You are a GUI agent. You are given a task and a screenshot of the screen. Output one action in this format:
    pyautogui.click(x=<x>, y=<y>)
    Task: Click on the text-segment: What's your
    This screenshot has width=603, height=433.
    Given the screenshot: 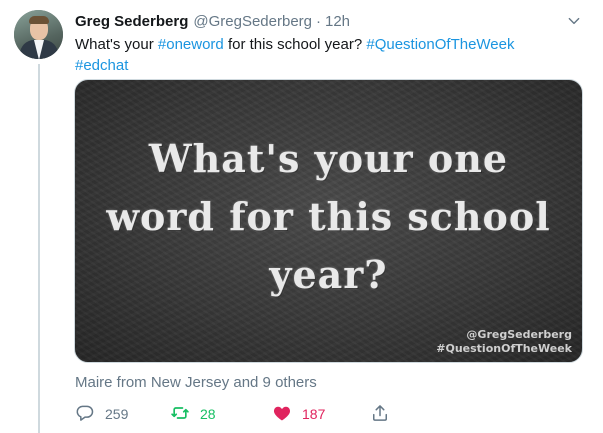 What is the action you would take?
    pyautogui.click(x=116, y=44)
    